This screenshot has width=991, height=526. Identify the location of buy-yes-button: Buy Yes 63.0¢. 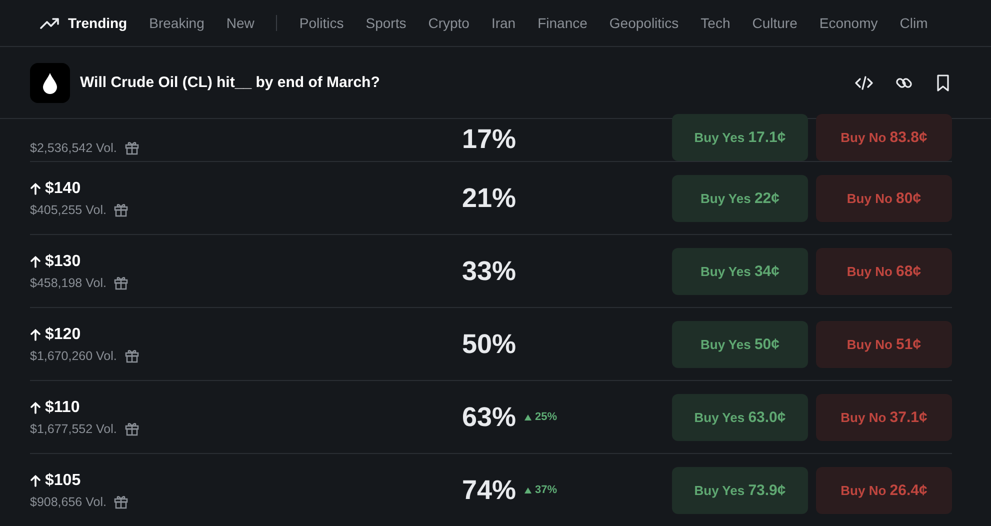
(740, 417).